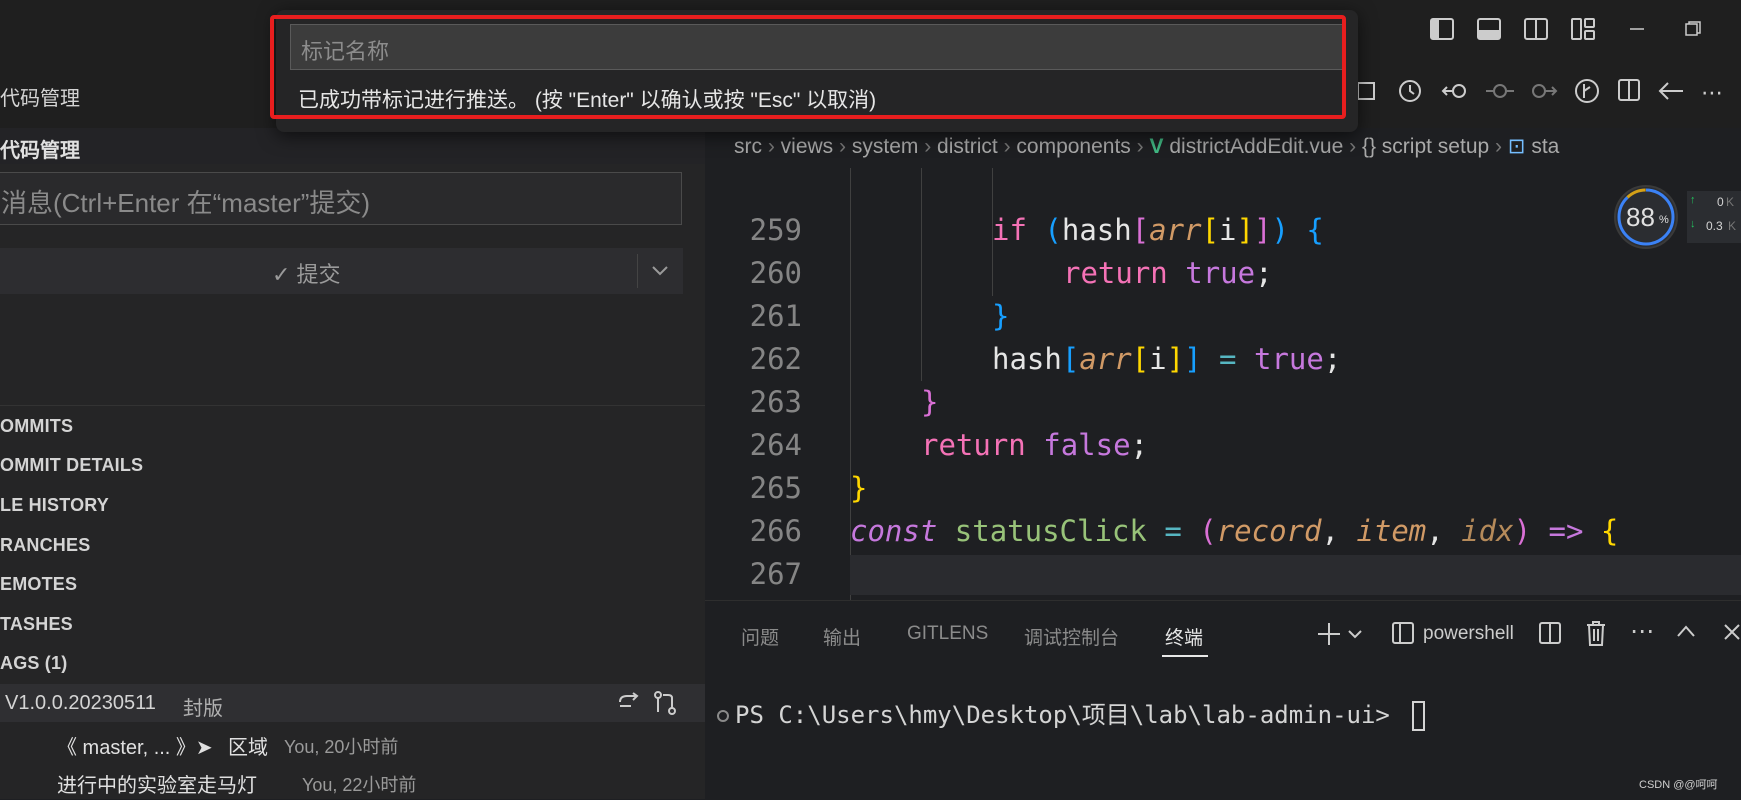  Describe the element at coordinates (345, 51) in the screenshot. I see `tag-name-placeholder: 标记名称` at that location.